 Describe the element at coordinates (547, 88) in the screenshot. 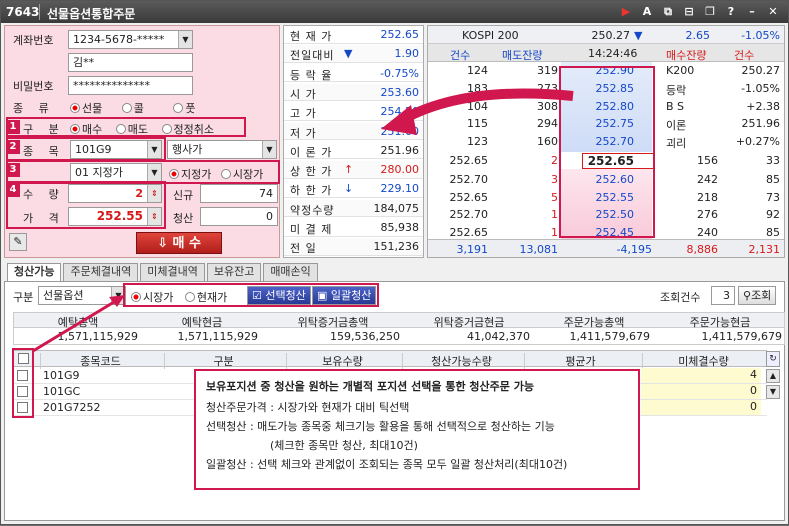

I see `ask-qty: 273` at that location.